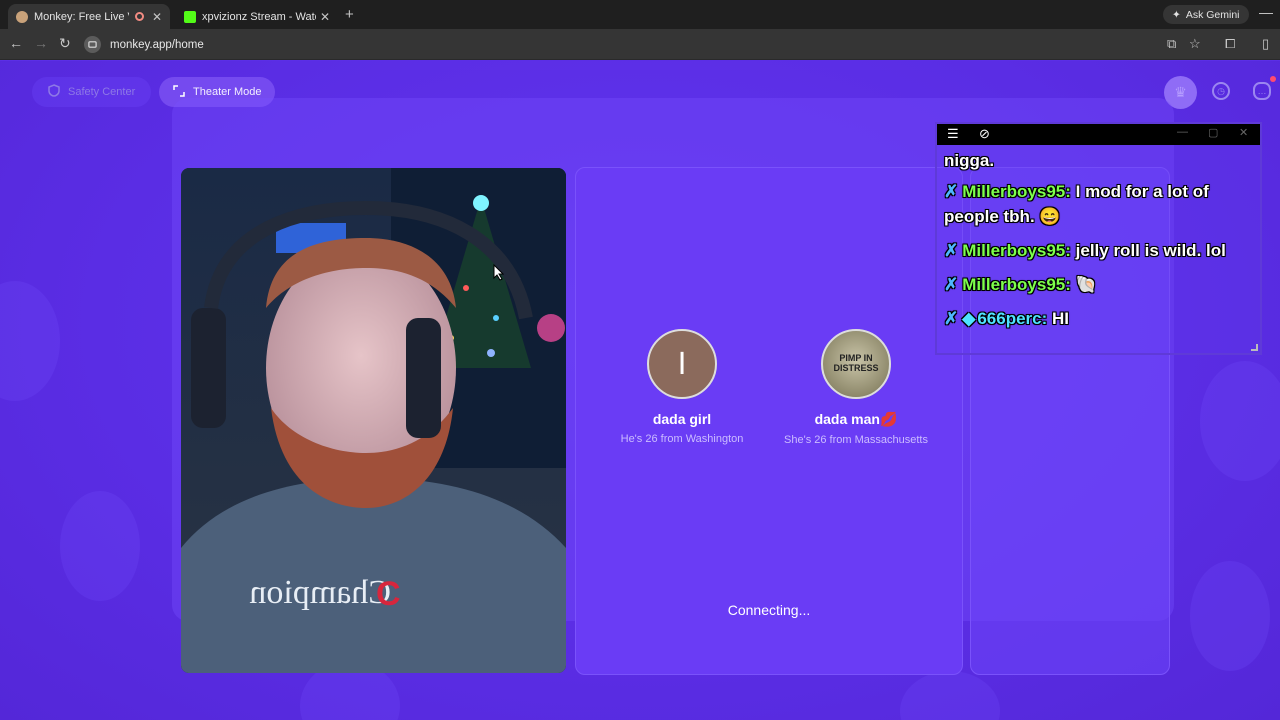  I want to click on chat-message: ✗ ◆ 666perc: HI, so click(1101, 318).